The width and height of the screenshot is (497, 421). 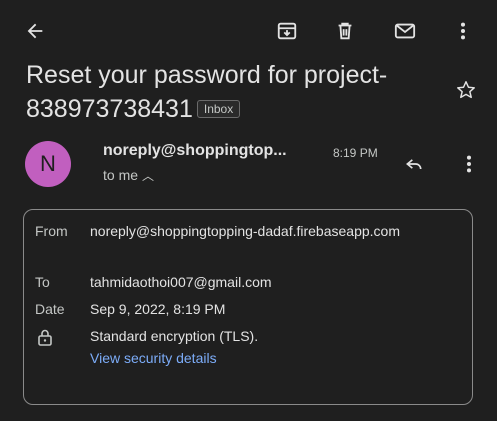 What do you see at coordinates (355, 153) in the screenshot?
I see `email-time: 8:19 PM` at bounding box center [355, 153].